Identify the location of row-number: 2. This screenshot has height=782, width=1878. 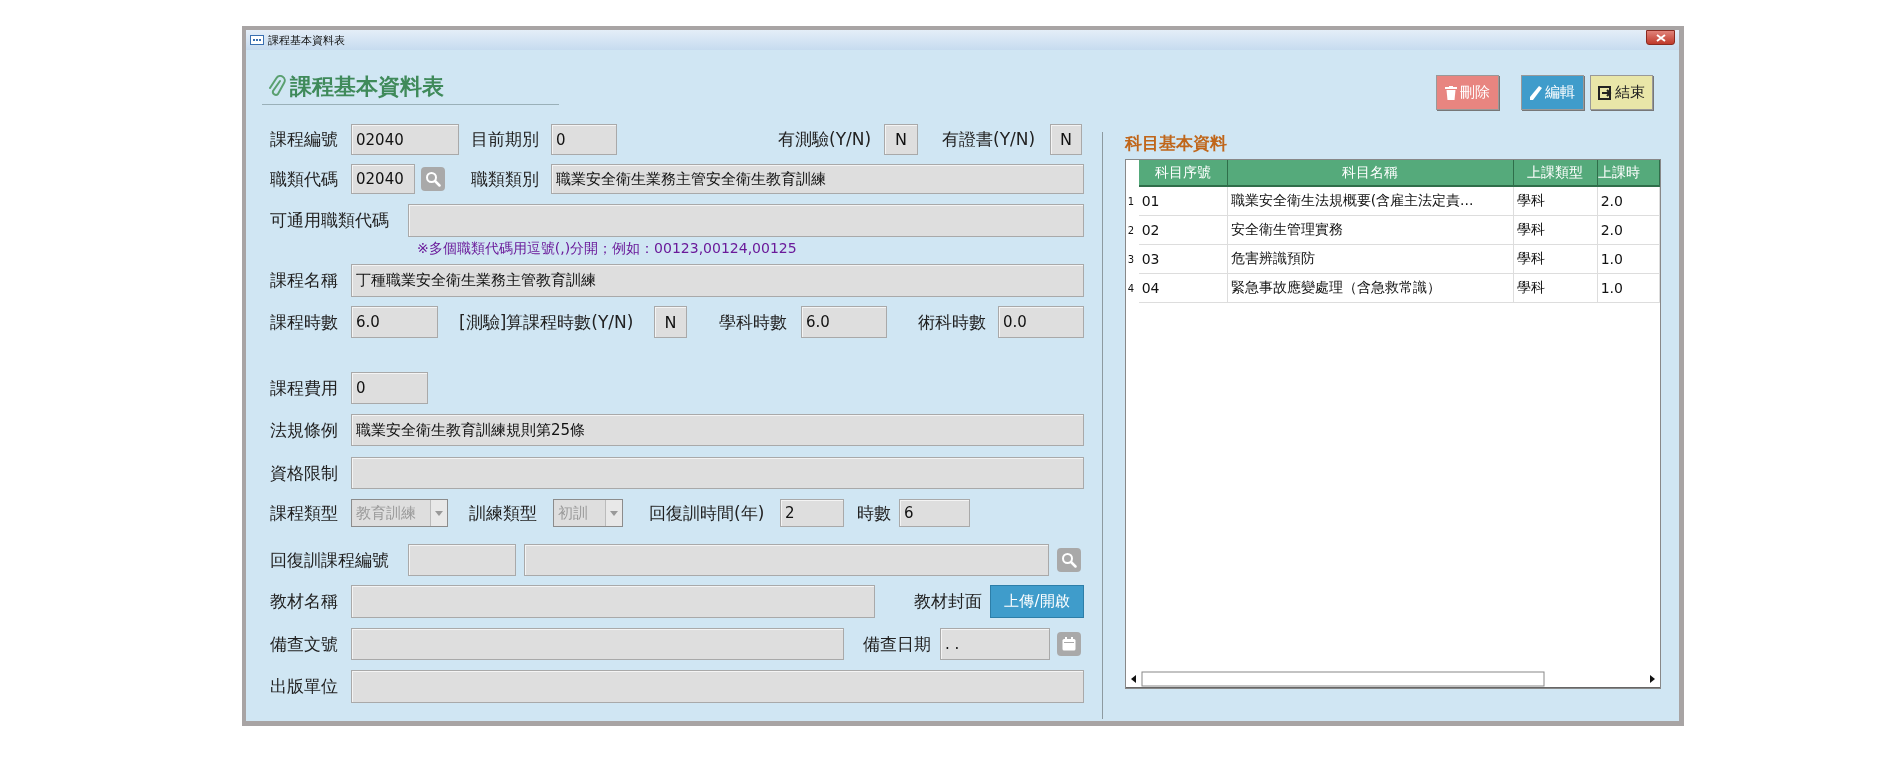
(1130, 231).